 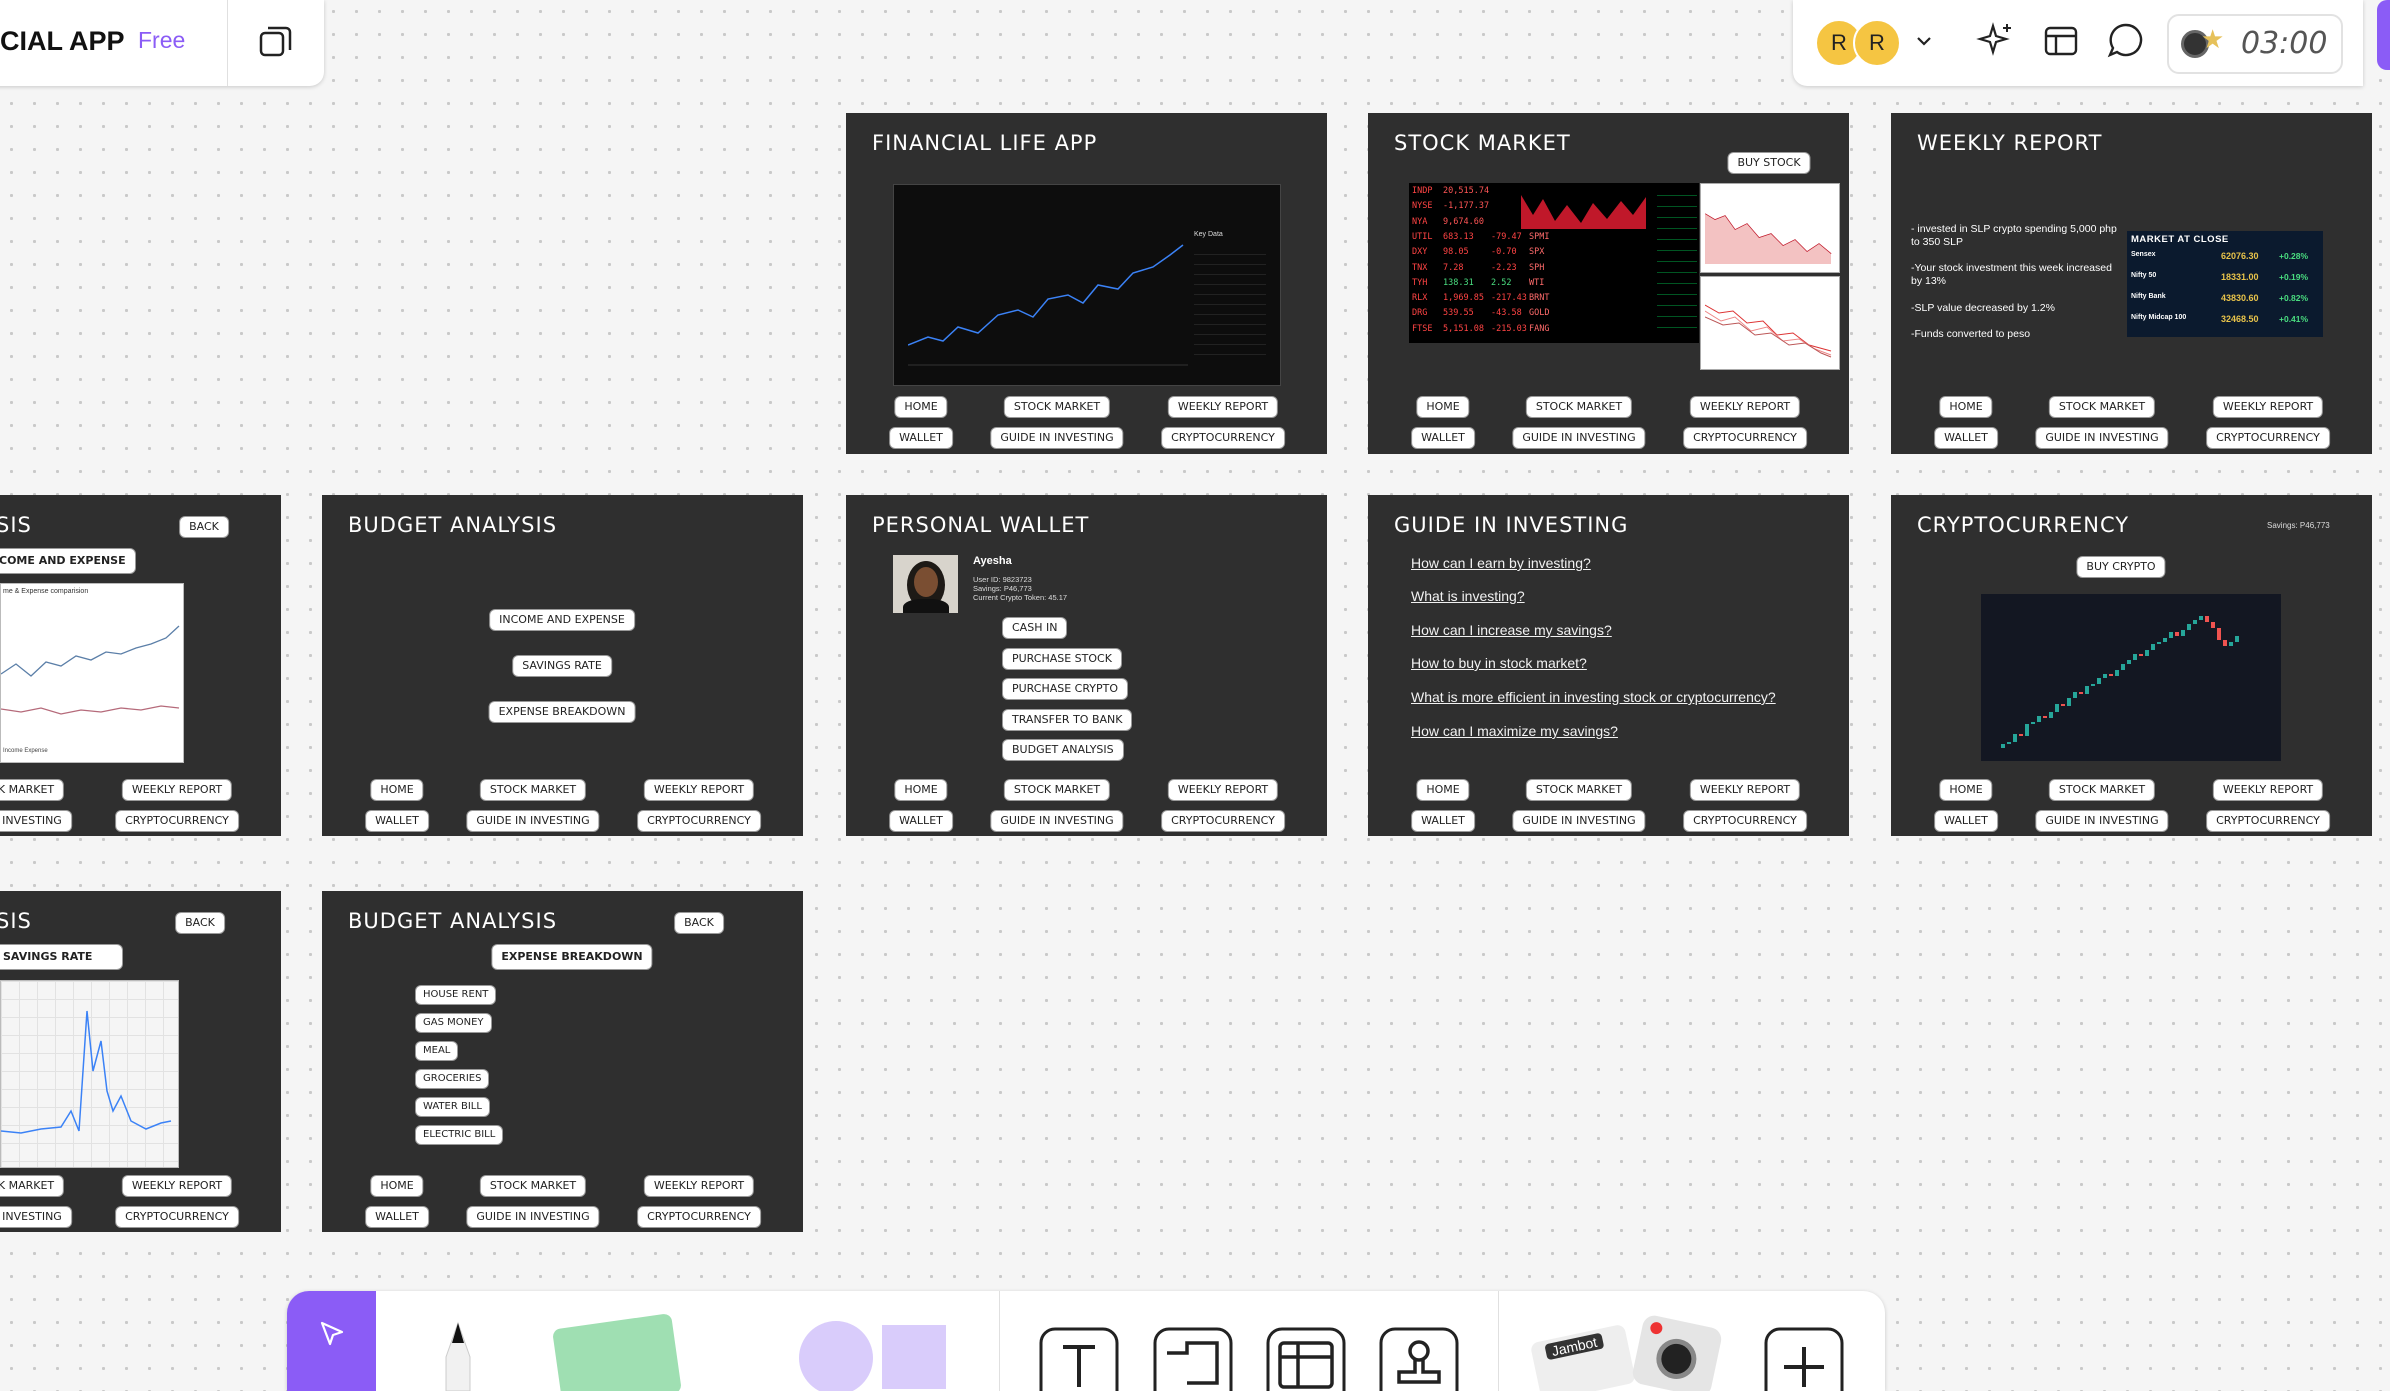 I want to click on stamp-tool-icon, so click(x=1419, y=1359).